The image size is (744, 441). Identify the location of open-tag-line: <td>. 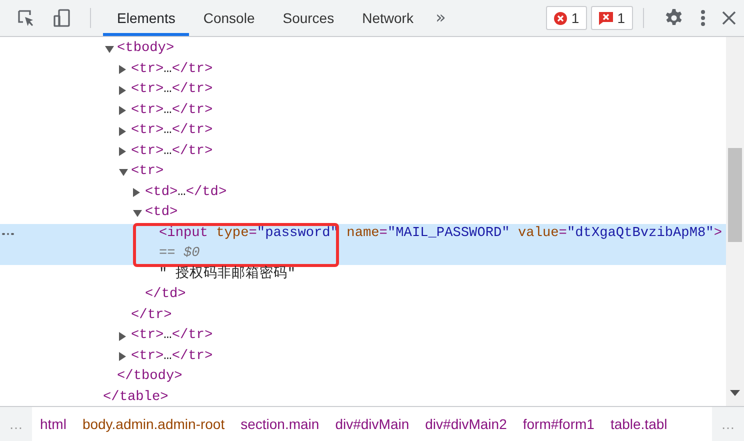
(161, 213).